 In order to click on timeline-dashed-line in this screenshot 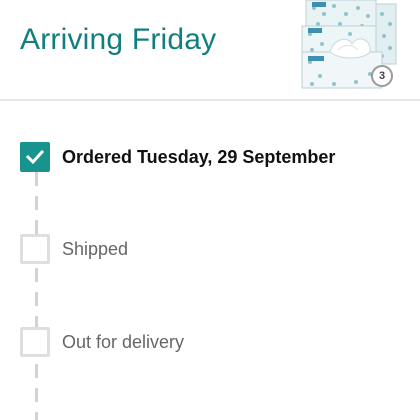, I will do `click(36, 296)`.